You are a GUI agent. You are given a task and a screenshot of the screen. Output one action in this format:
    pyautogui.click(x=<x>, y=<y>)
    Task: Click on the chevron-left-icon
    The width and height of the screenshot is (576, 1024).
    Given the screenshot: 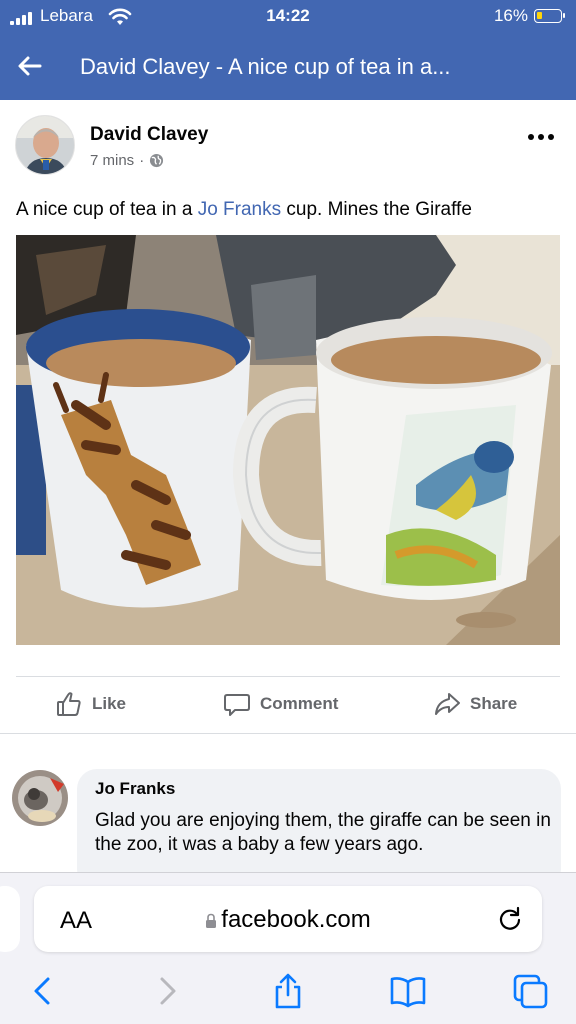 What is the action you would take?
    pyautogui.click(x=42, y=991)
    